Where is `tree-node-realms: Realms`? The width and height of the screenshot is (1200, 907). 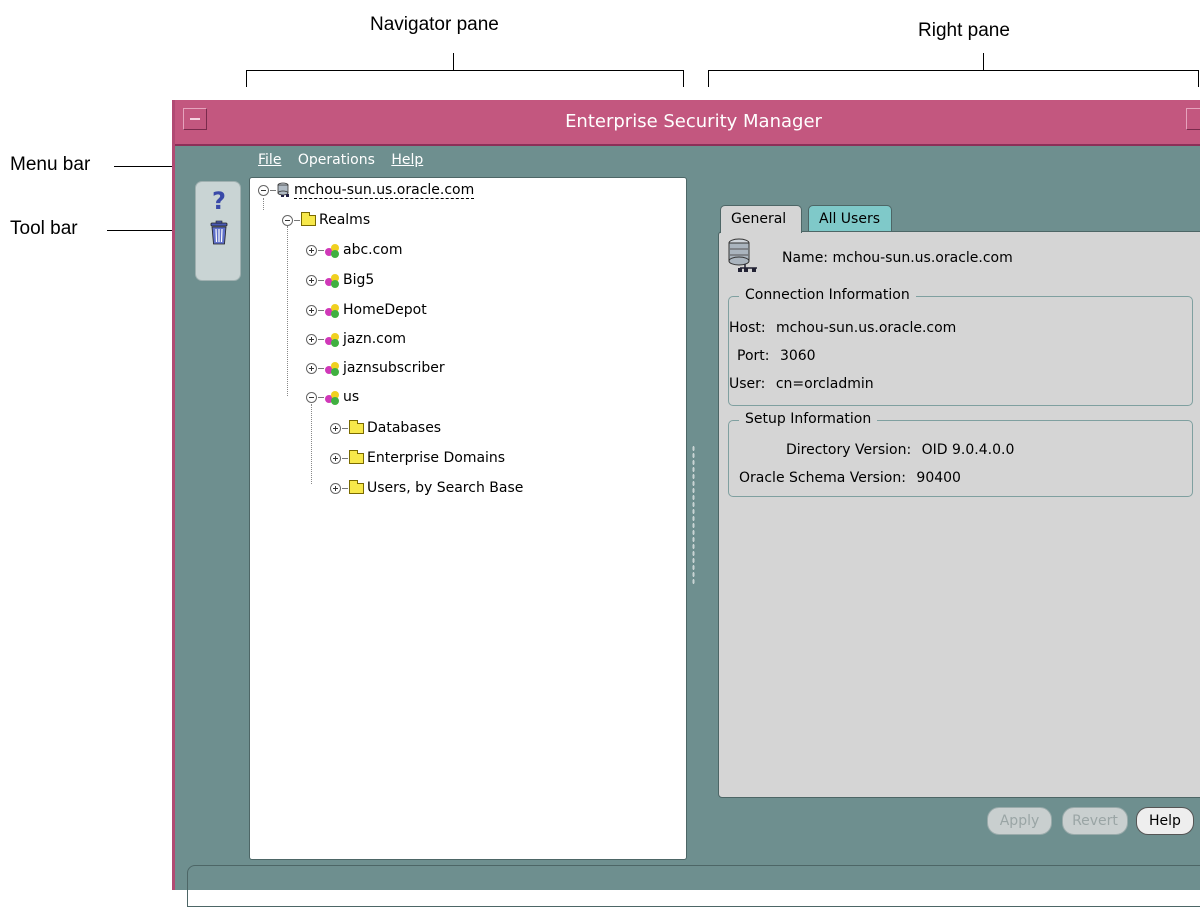 tree-node-realms: Realms is located at coordinates (326, 220).